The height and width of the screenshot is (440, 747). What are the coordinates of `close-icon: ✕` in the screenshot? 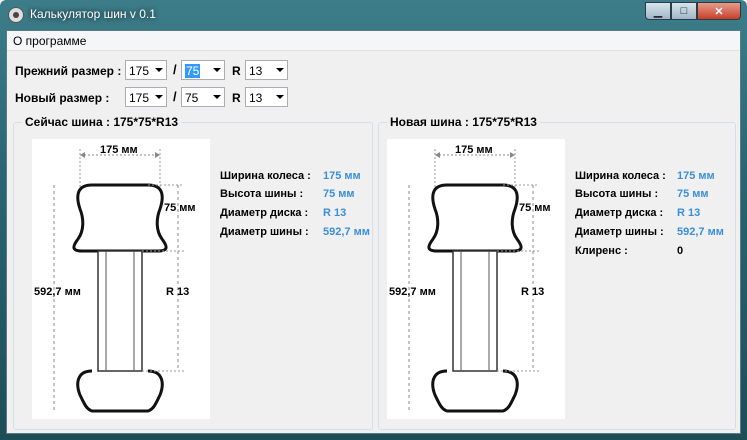 It's located at (719, 11).